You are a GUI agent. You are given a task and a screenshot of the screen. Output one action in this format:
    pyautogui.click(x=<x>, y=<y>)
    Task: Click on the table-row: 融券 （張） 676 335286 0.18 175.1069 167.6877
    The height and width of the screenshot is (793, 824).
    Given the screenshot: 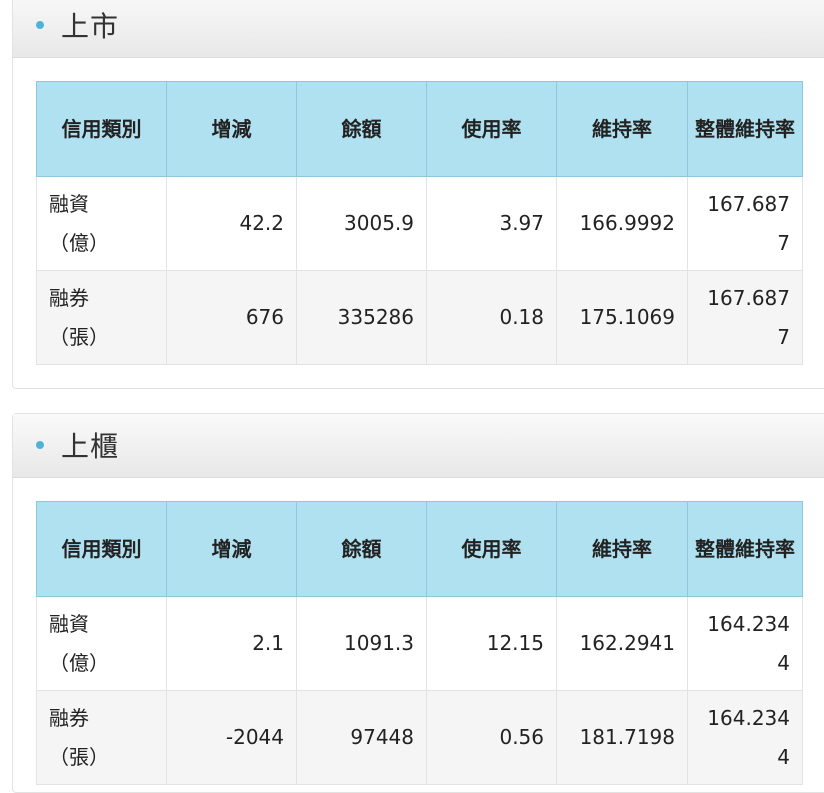 What is the action you would take?
    pyautogui.click(x=419, y=317)
    